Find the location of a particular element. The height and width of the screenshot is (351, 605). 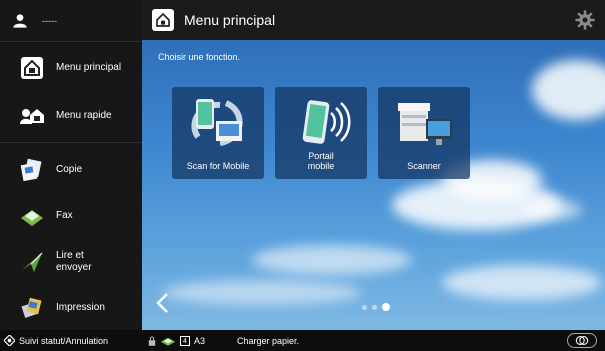

job-status-button: Suivi statut/Annulation is located at coordinates (71, 340).